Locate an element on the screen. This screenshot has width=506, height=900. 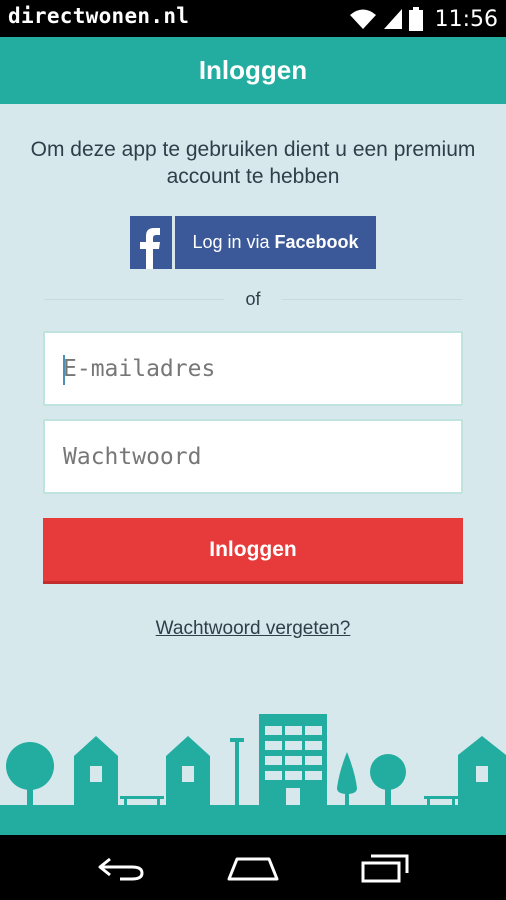
page-title: Inloggen is located at coordinates (253, 70).